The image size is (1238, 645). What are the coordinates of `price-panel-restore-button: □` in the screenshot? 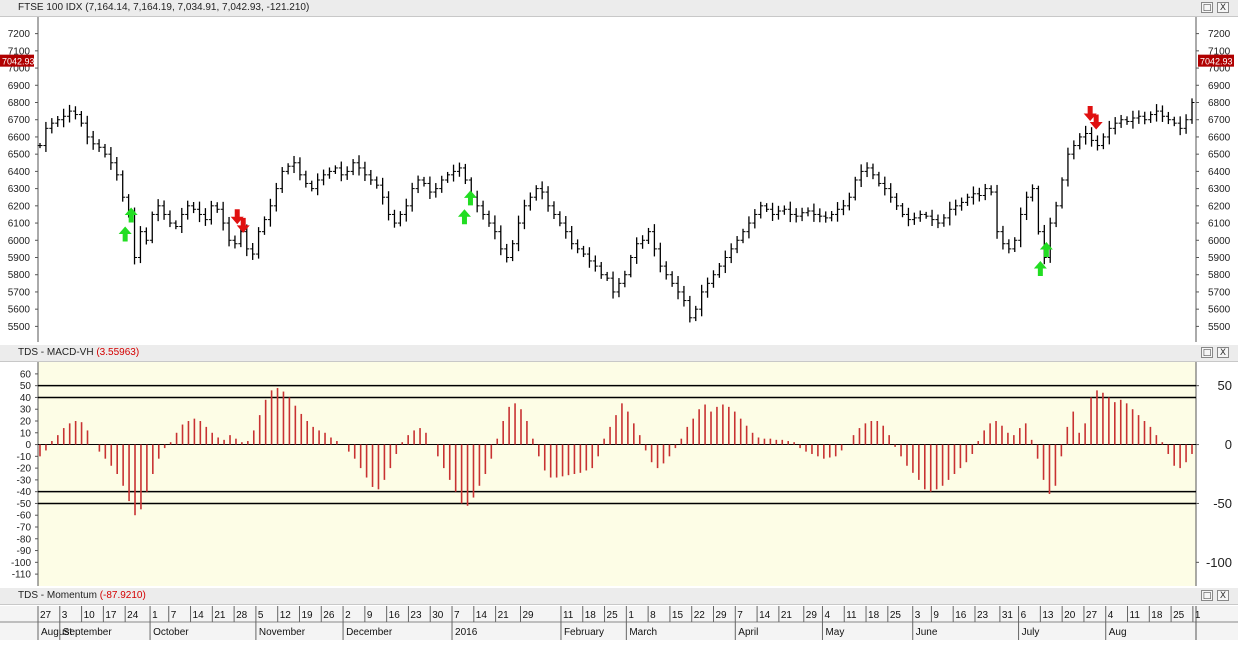 It's located at (1207, 7).